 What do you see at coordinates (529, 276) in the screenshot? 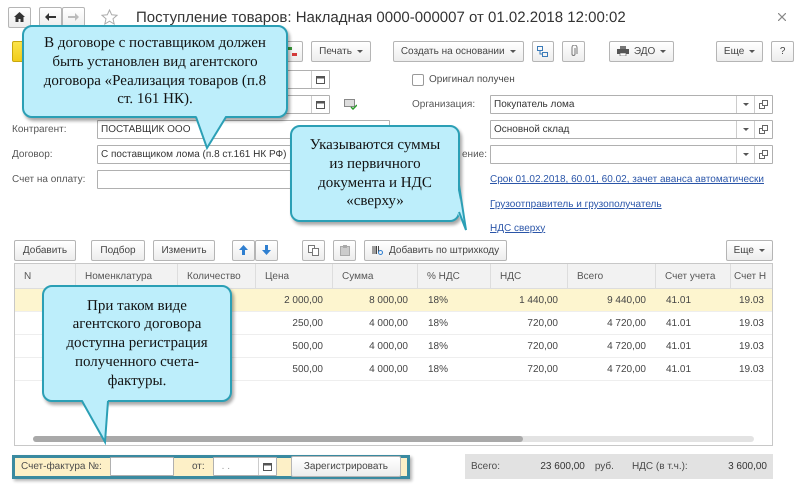
I see `column-header: НДС` at bounding box center [529, 276].